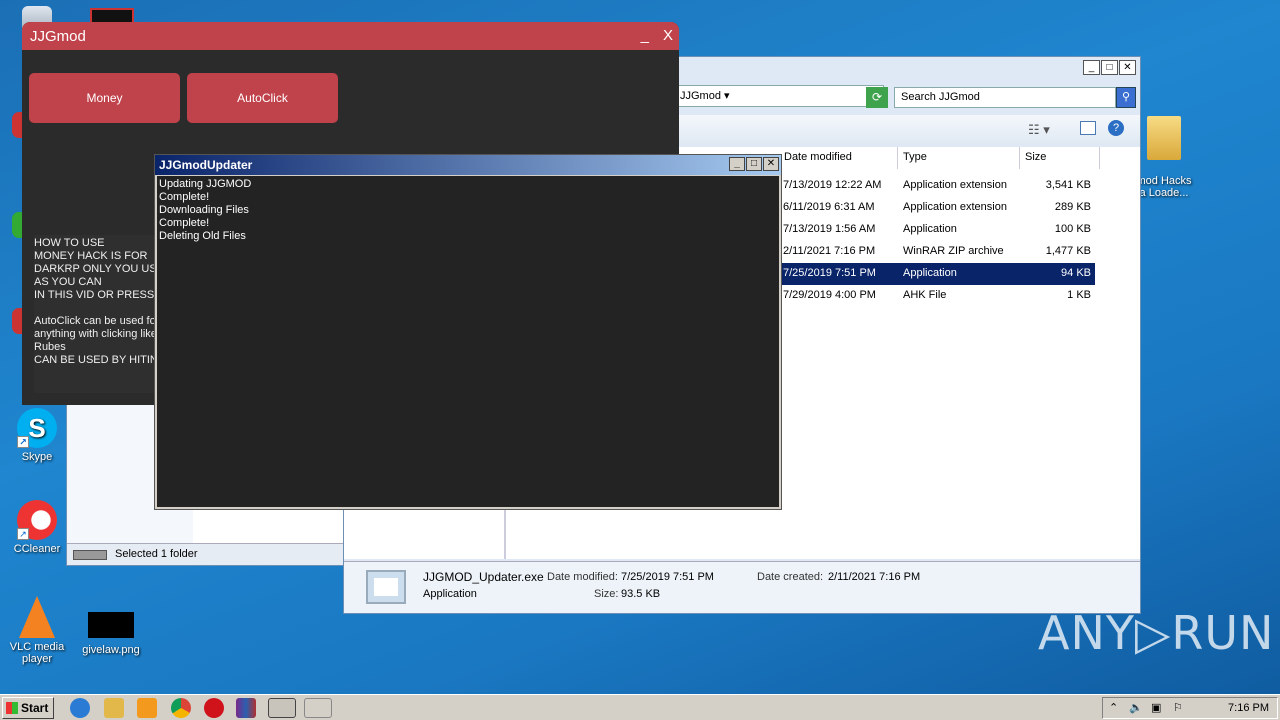 This screenshot has height=720, width=1280. I want to click on refresh-button: ⟳, so click(877, 97).